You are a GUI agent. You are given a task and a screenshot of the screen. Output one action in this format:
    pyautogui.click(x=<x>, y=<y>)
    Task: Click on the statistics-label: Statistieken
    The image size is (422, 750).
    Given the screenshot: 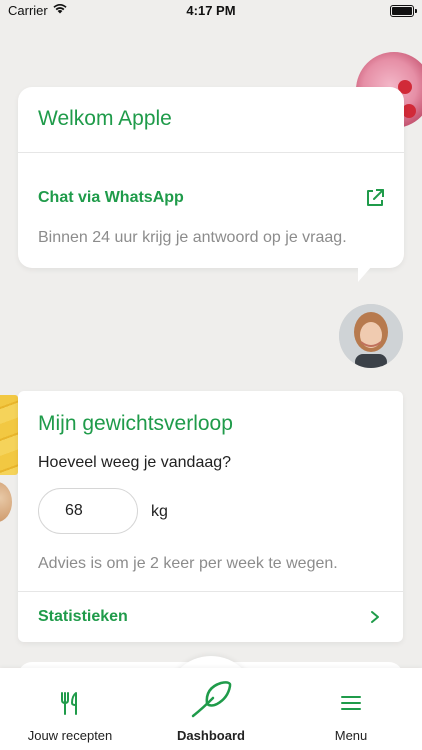 What is the action you would take?
    pyautogui.click(x=83, y=616)
    